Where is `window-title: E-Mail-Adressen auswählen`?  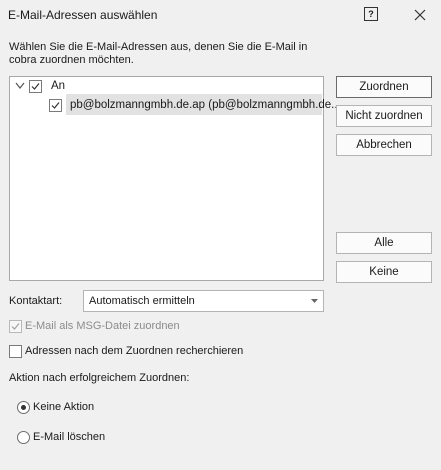 window-title: E-Mail-Adressen auswählen is located at coordinates (83, 15).